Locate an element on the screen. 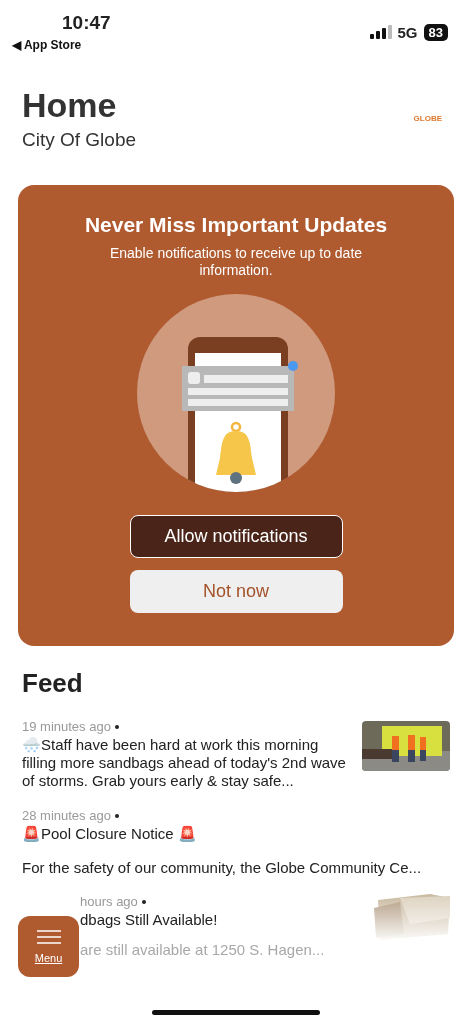 The height and width of the screenshot is (1024, 472). status-time: 10:47 is located at coordinates (86, 23).